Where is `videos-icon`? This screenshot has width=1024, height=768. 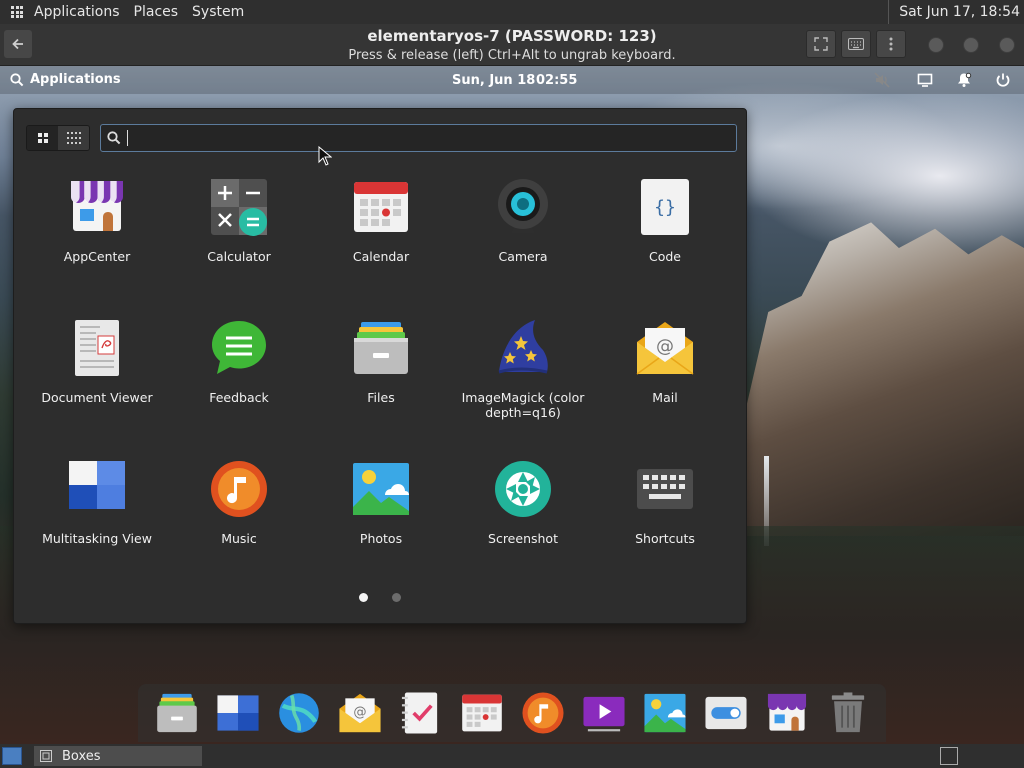 videos-icon is located at coordinates (604, 713).